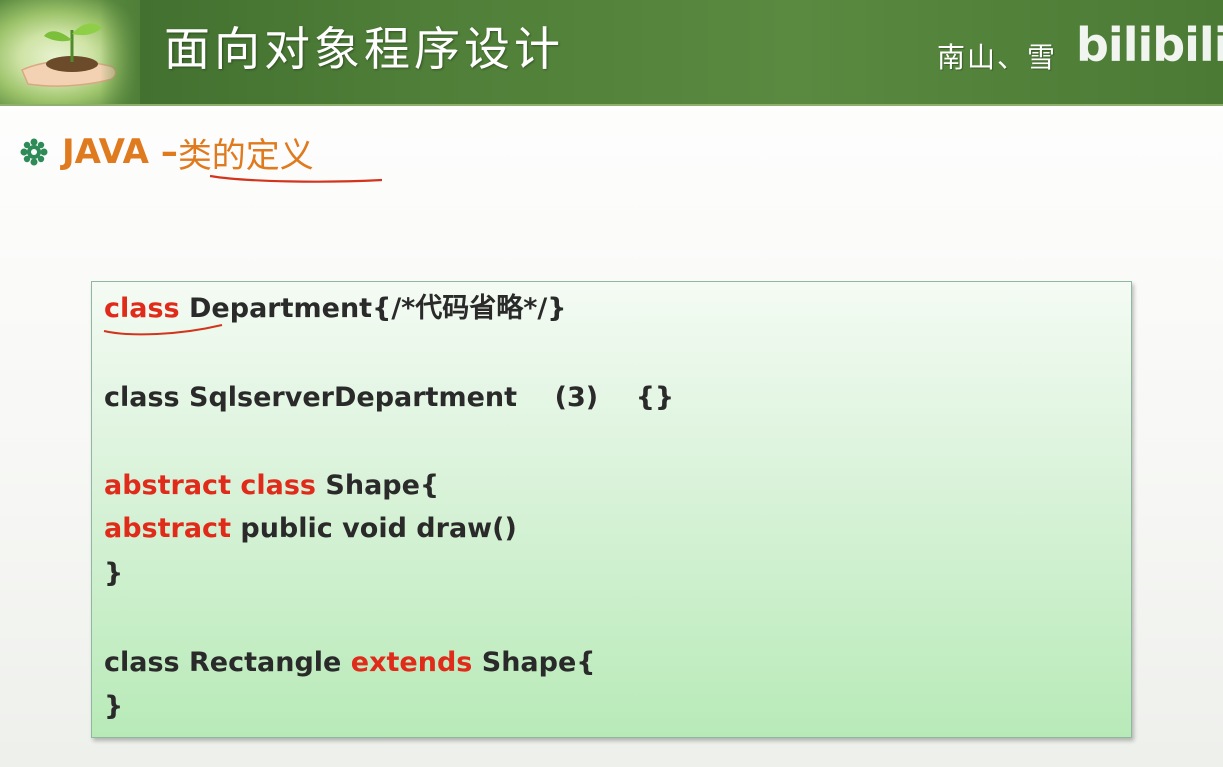 This screenshot has height=767, width=1223. Describe the element at coordinates (611, 53) in the screenshot. I see `header-banner: 面向对象程序设计 南山、雪 bilibili` at that location.